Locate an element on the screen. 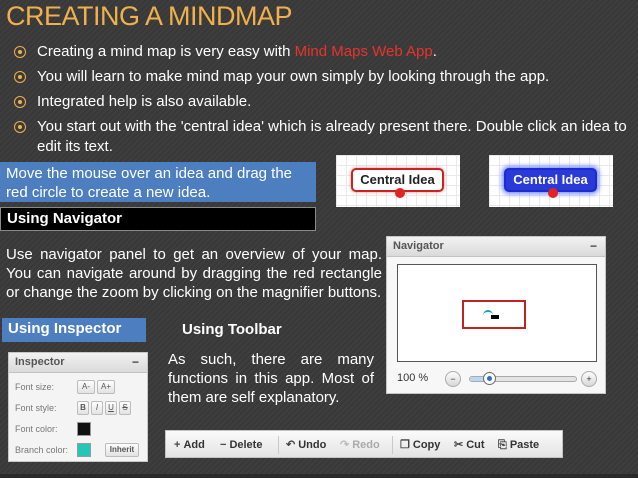 The height and width of the screenshot is (478, 638). bullet-item: Integrated help is also available. is located at coordinates (322, 102).